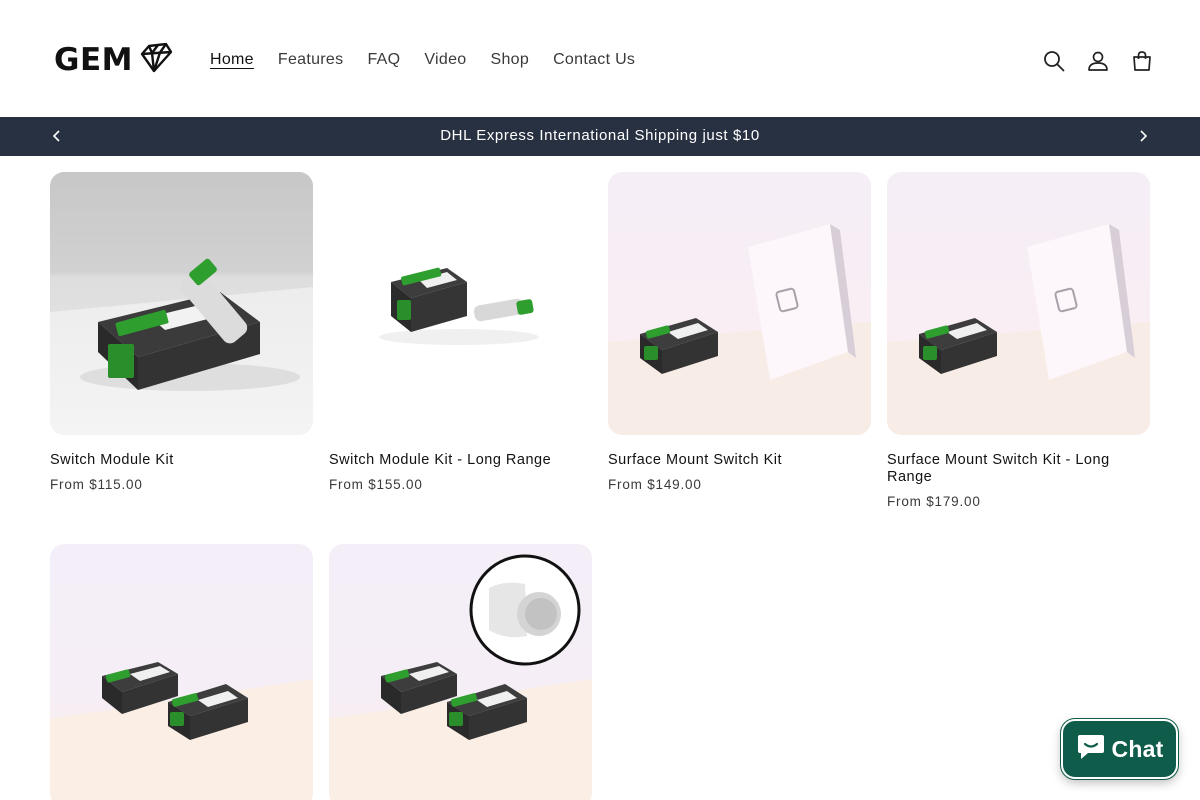 This screenshot has width=1200, height=800. I want to click on nav-contact-us: Contact Us, so click(594, 60).